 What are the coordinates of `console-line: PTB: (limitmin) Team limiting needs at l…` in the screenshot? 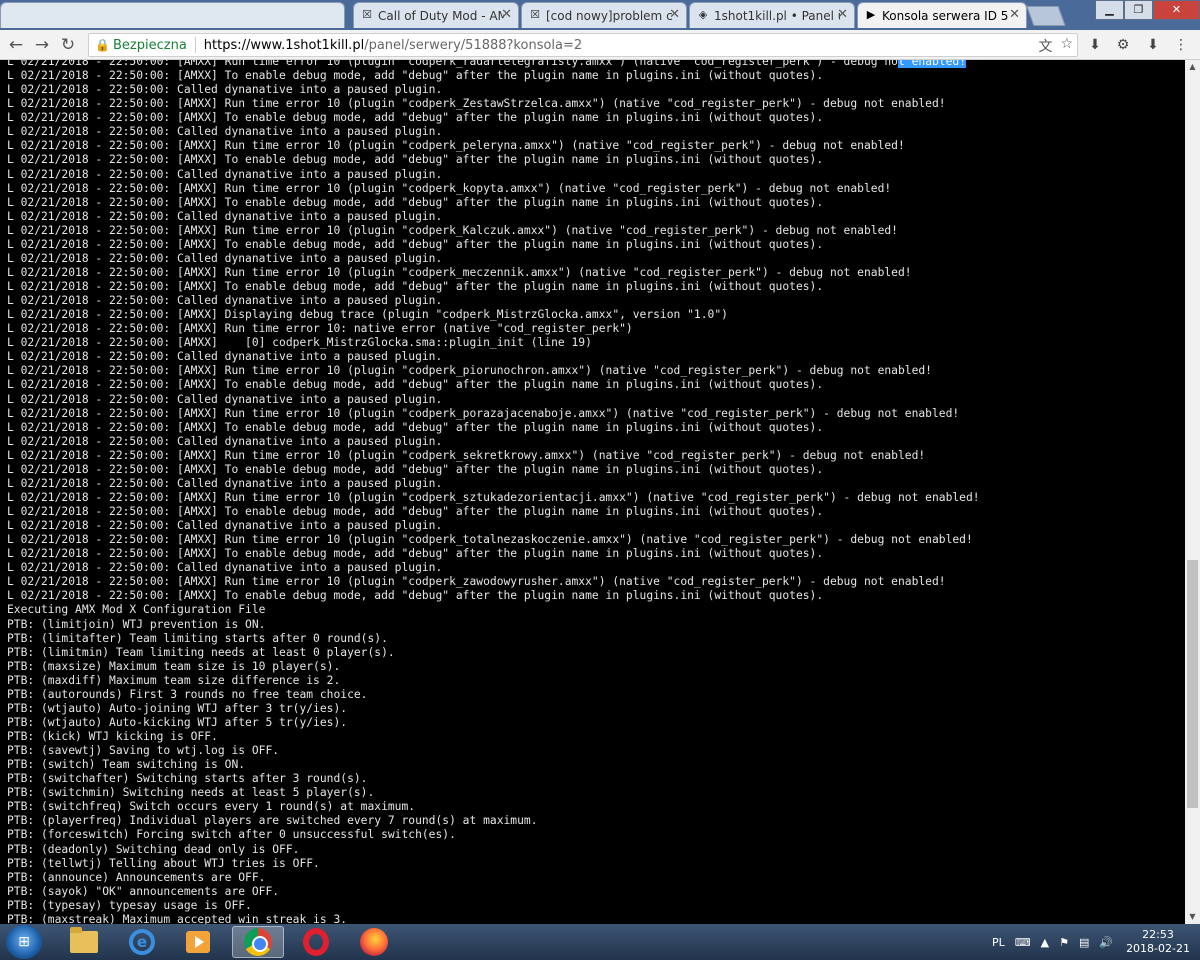 It's located at (201, 652).